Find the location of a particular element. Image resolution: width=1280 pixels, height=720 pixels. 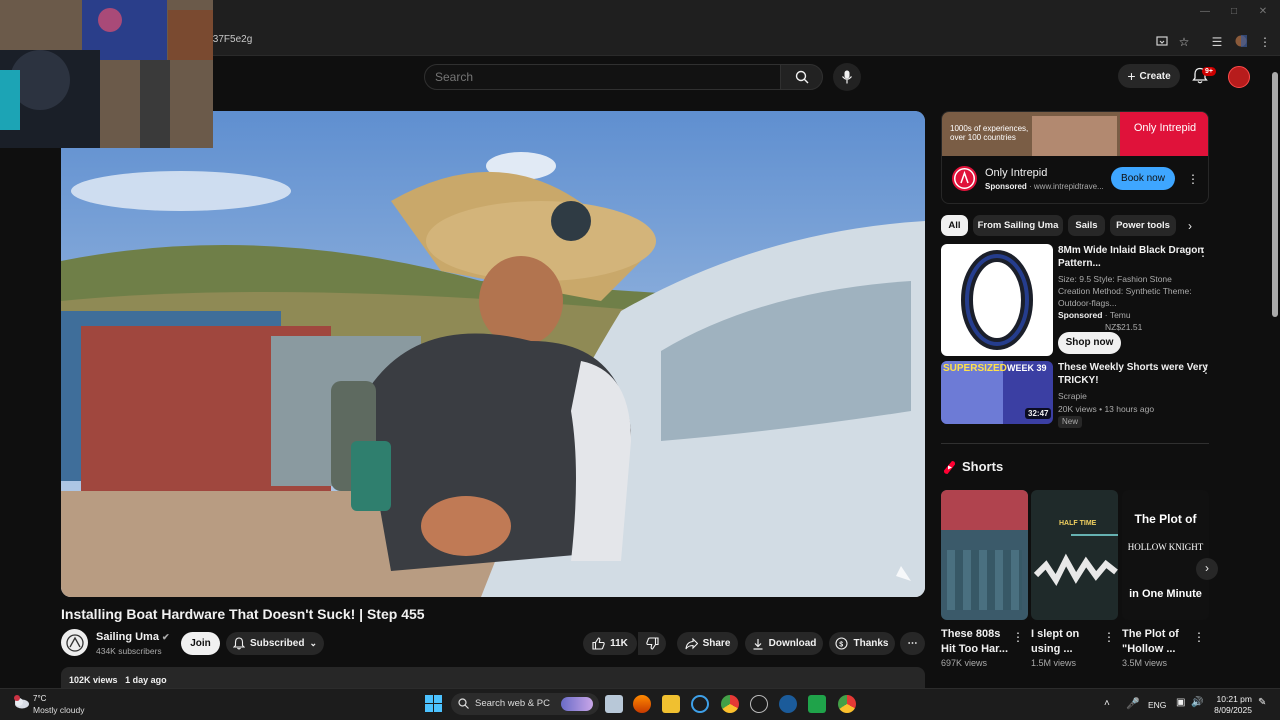

intrepid-logo-icon is located at coordinates (964, 178).